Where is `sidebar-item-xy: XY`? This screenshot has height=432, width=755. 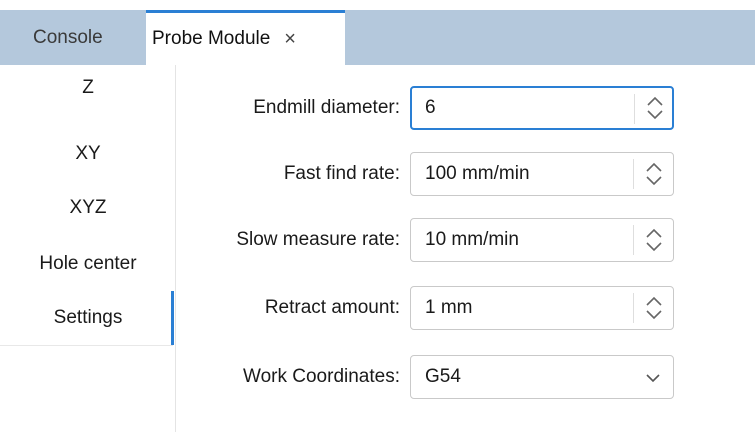
sidebar-item-xy: XY is located at coordinates (88, 154).